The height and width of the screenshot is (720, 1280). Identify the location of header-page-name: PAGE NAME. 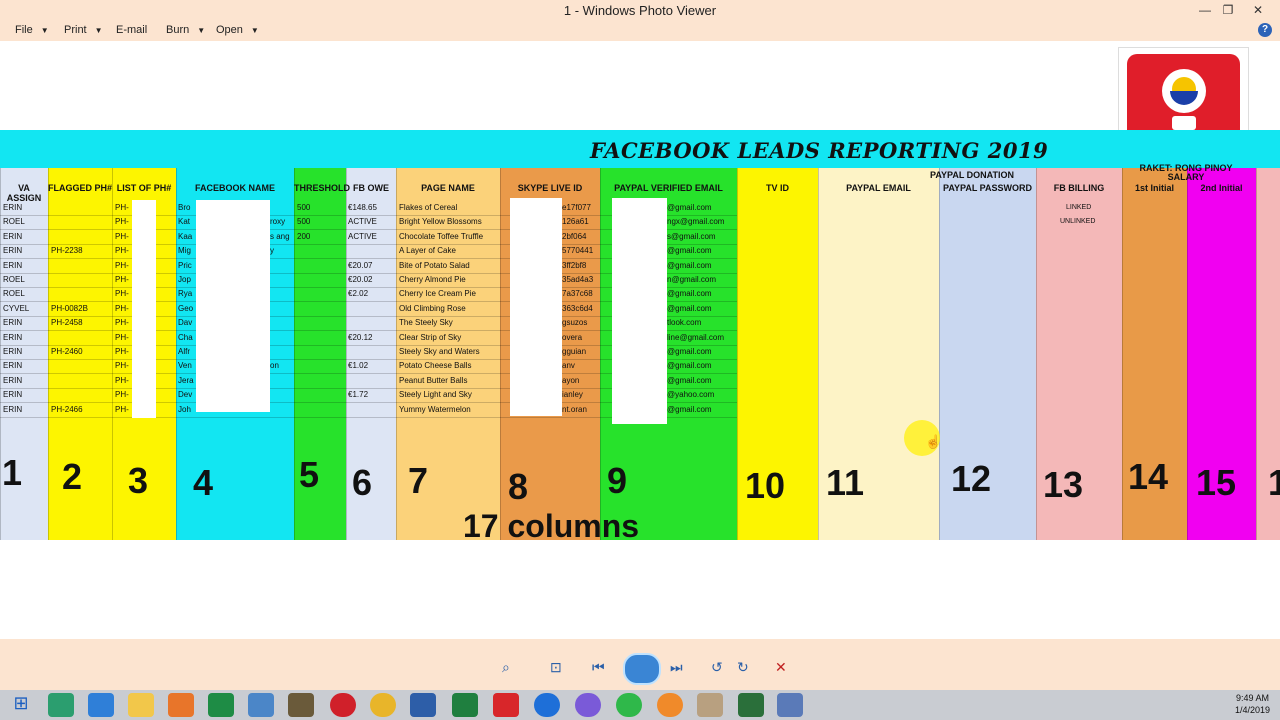
(448, 188).